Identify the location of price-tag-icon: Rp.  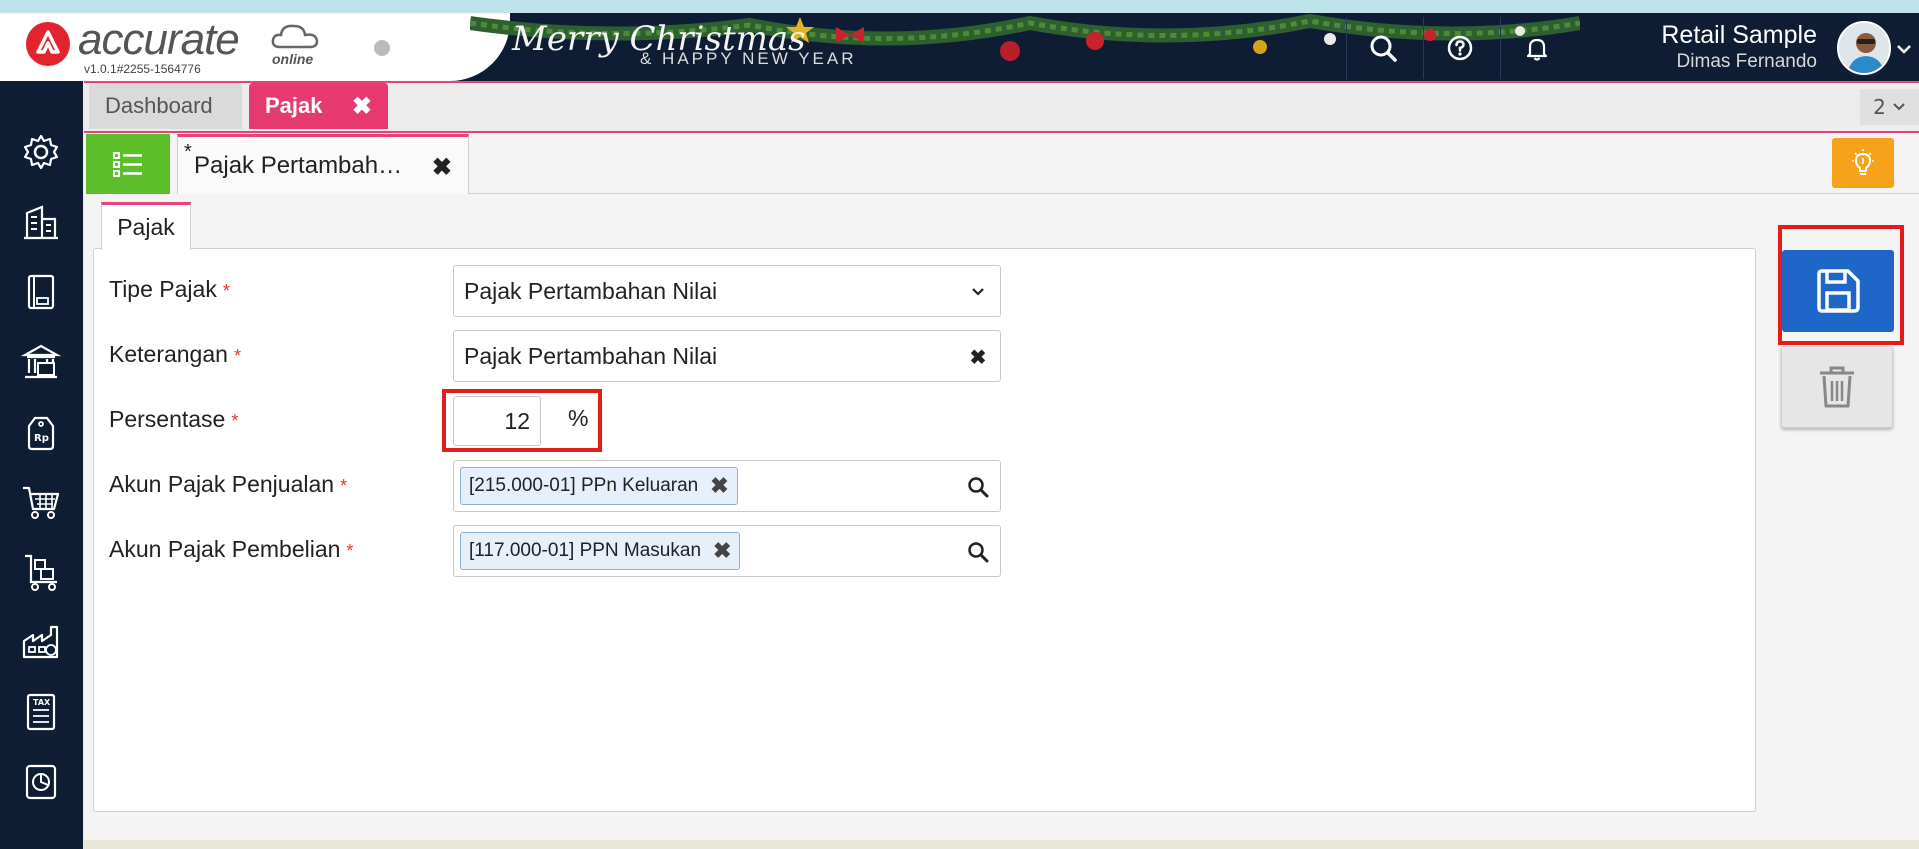
(41, 433).